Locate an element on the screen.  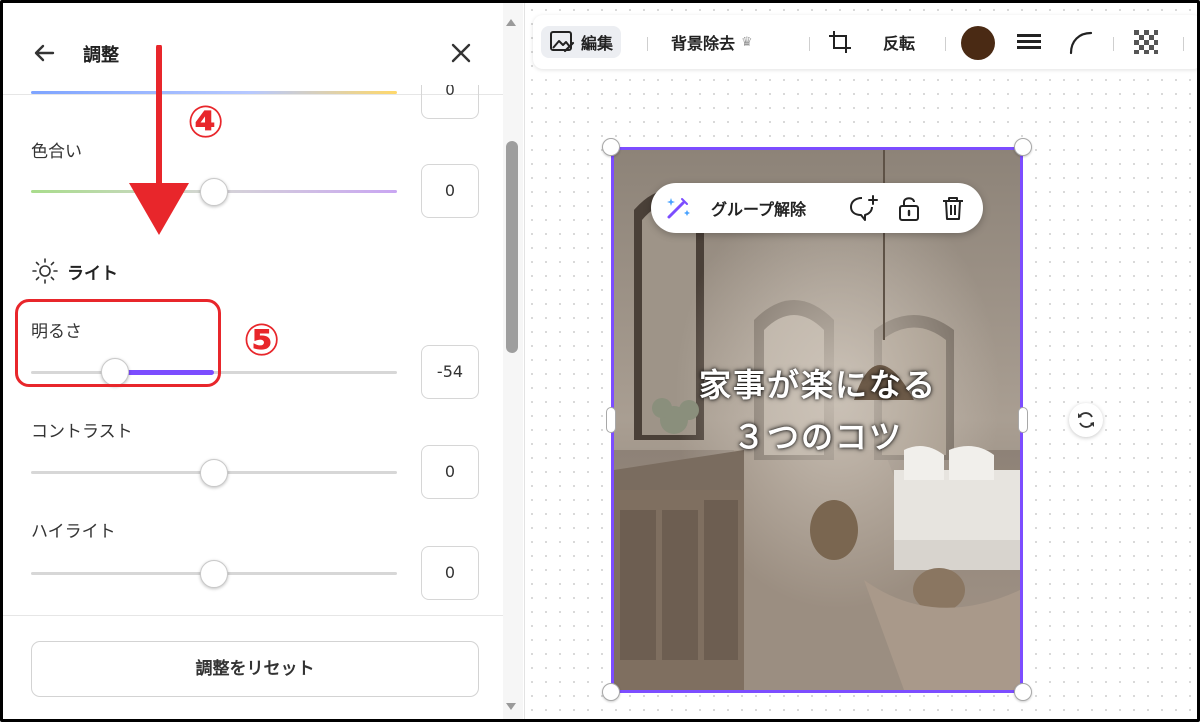
resize-handle-bottom-right is located at coordinates (1023, 692).